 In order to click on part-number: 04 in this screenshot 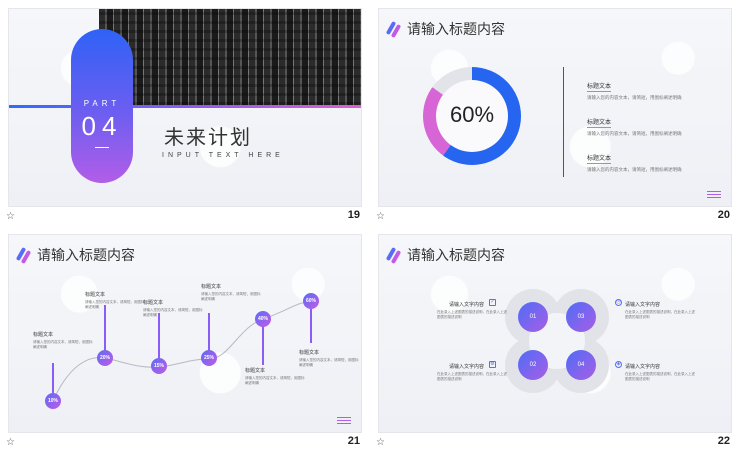, I will do `click(102, 126)`.